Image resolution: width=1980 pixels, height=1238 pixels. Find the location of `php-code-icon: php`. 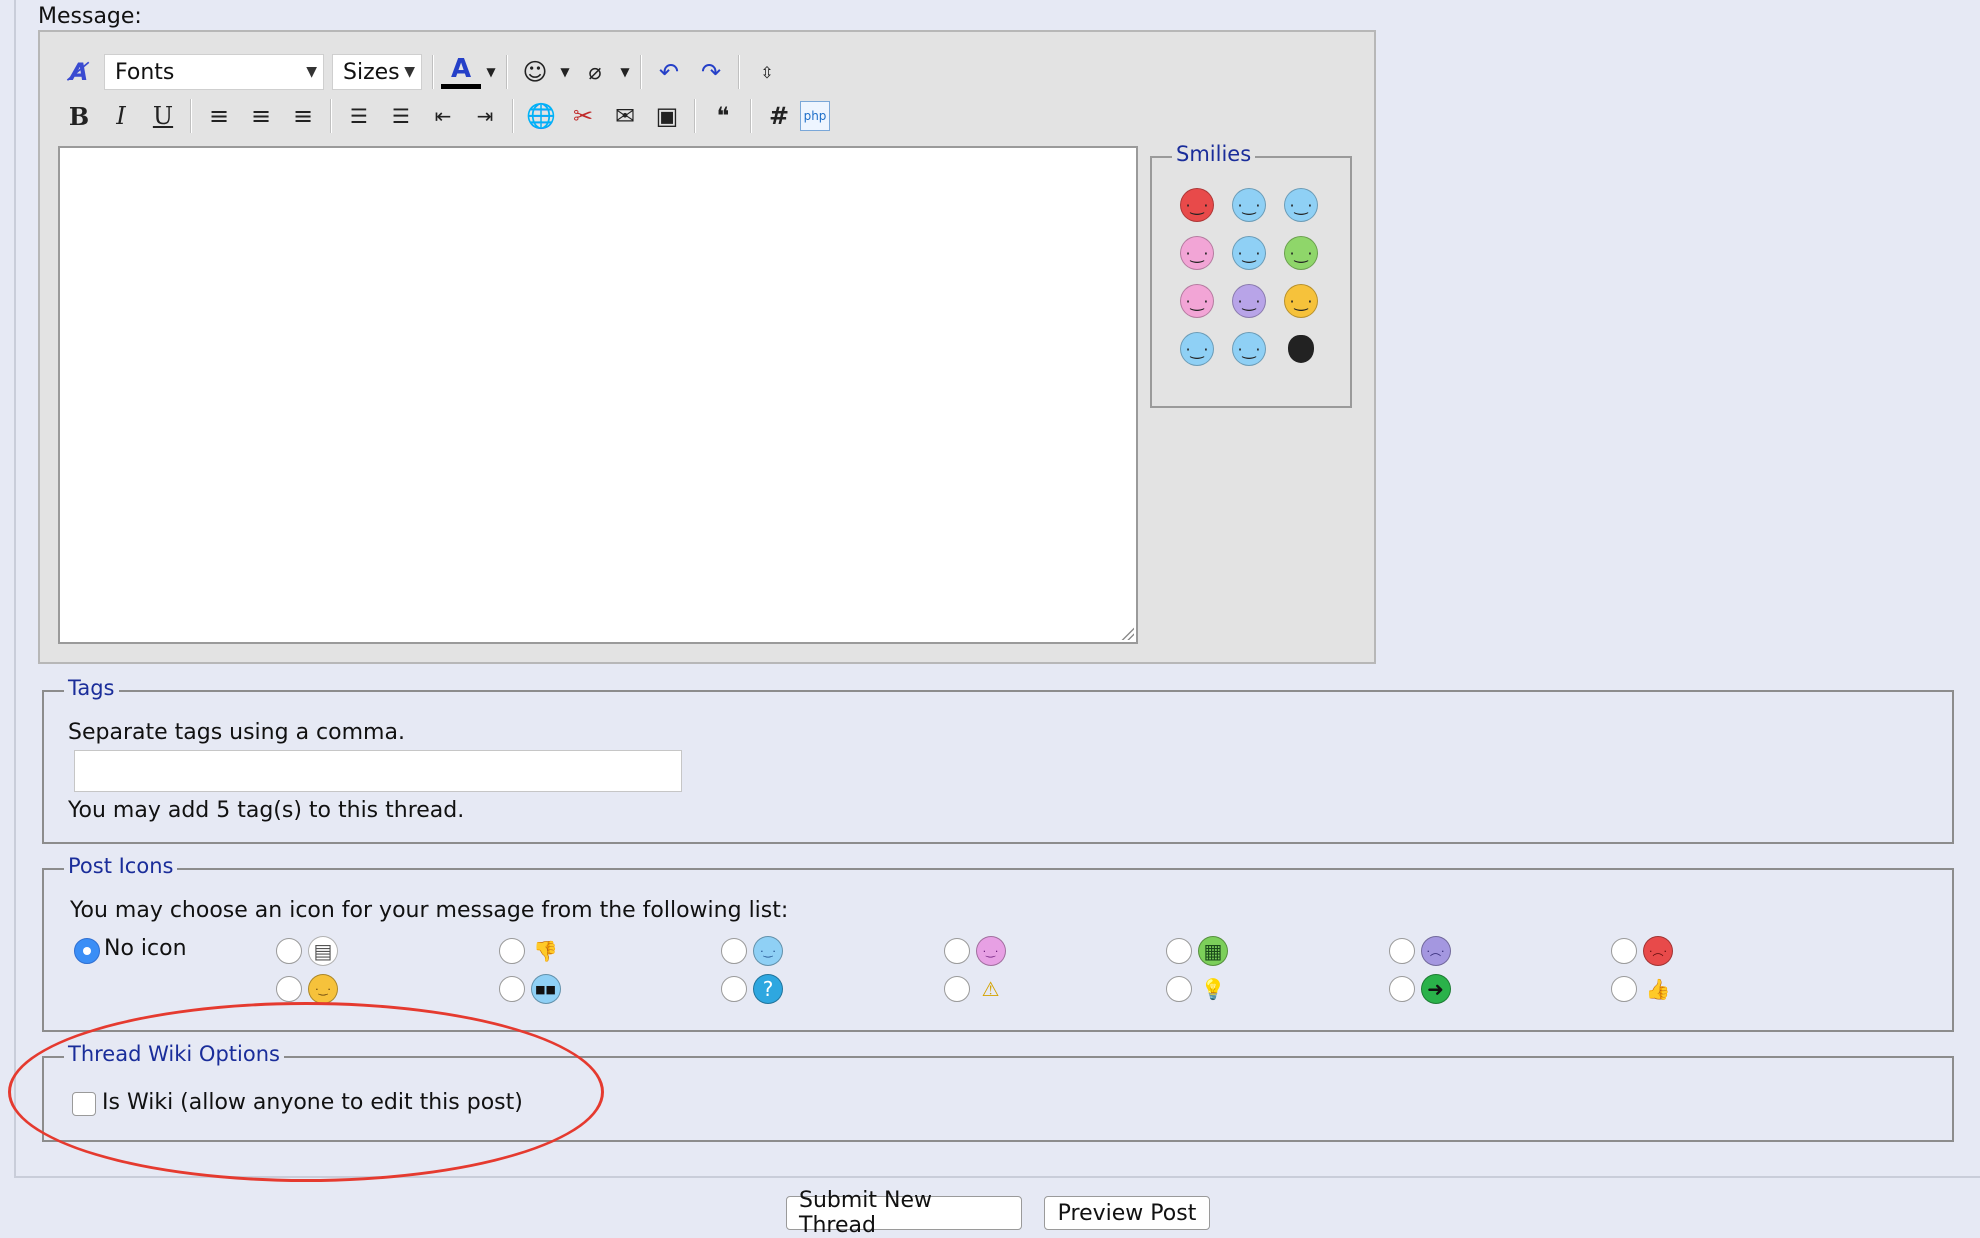

php-code-icon: php is located at coordinates (815, 116).